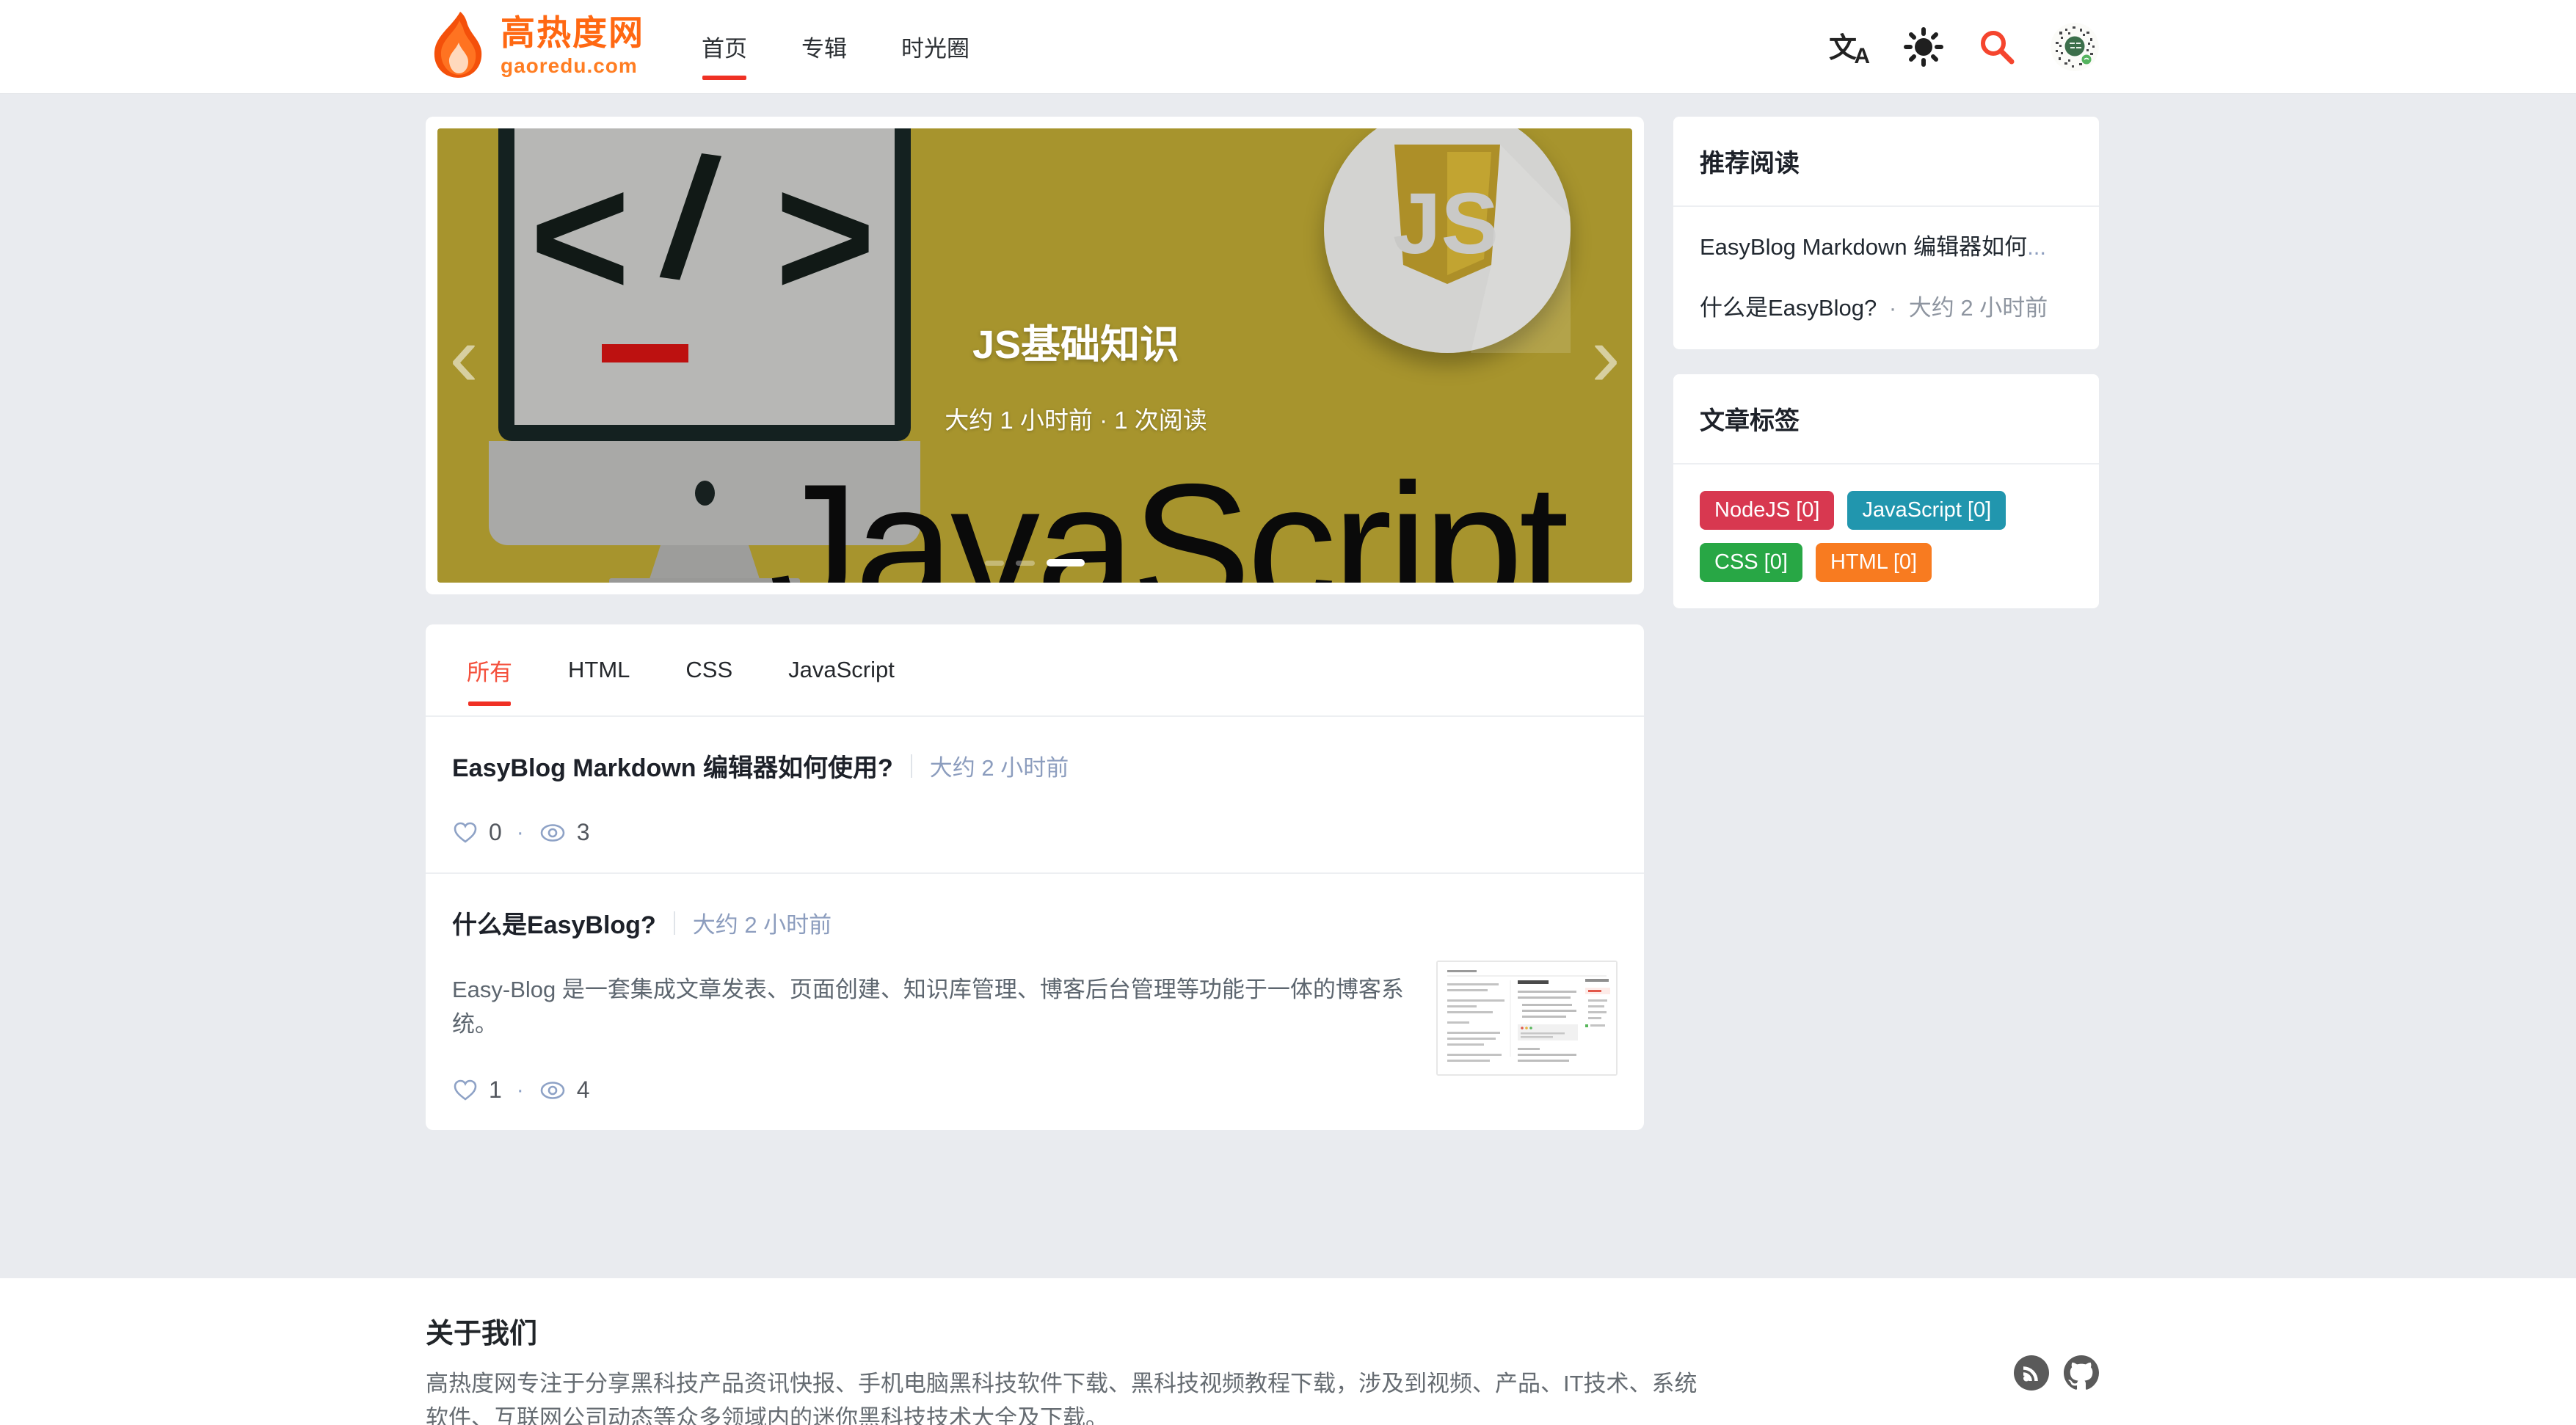  I want to click on article-thumbnail, so click(1527, 1018).